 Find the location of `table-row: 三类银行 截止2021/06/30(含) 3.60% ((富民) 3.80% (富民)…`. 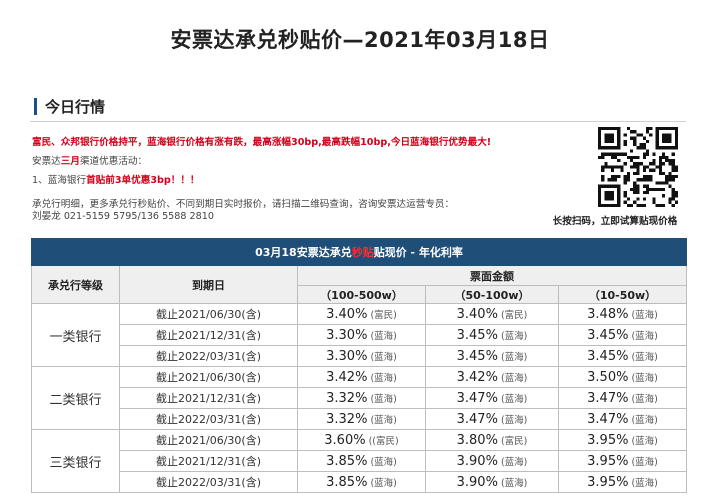

table-row: 三类银行 截止2021/06/30(含) 3.60% ((富民) 3.80% (富民)… is located at coordinates (359, 461).